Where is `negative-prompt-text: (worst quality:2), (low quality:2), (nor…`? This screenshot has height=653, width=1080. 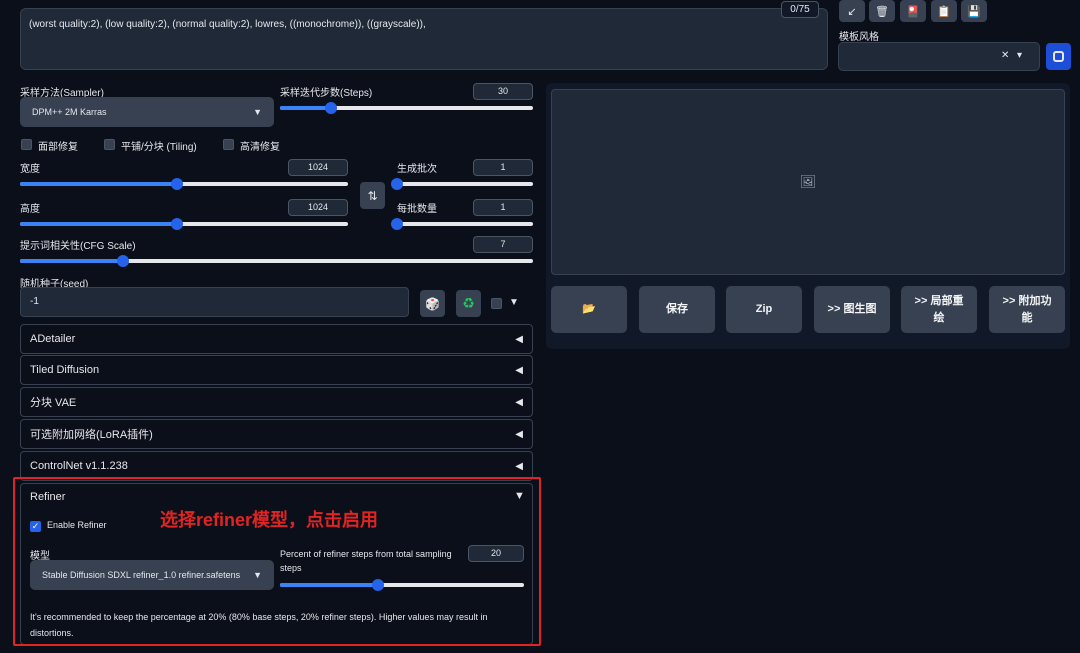 negative-prompt-text: (worst quality:2), (low quality:2), (nor… is located at coordinates (227, 24).